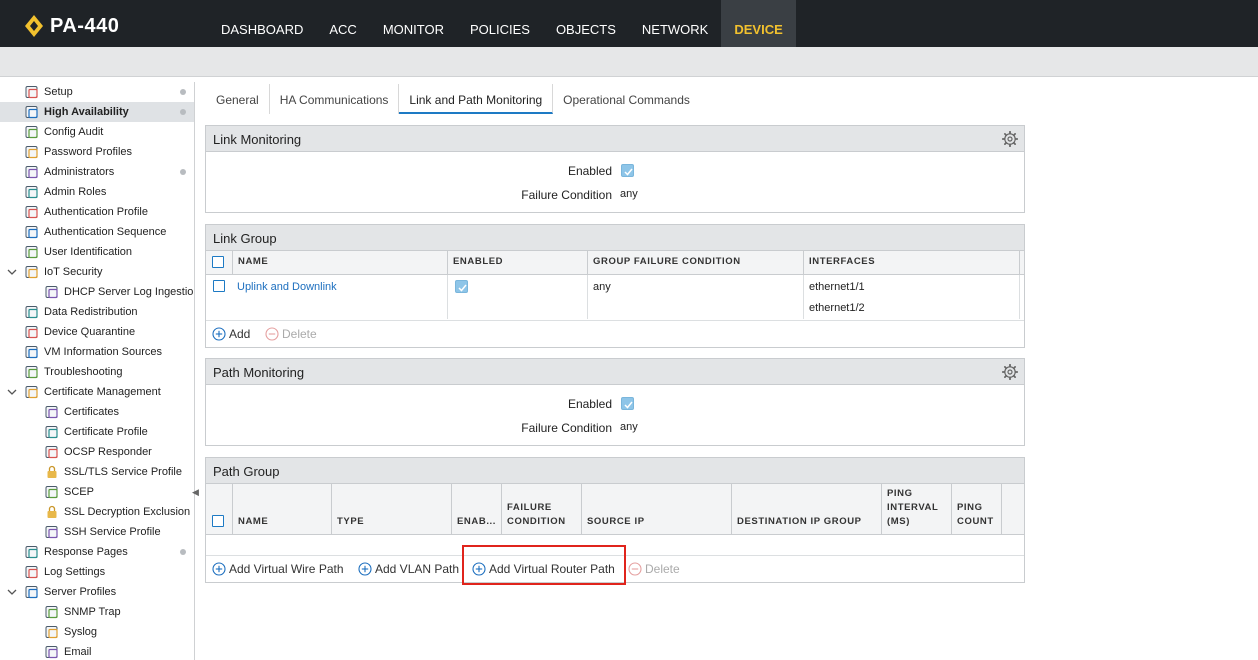 The image size is (1258, 660). What do you see at coordinates (81, 632) in the screenshot?
I see `sidebar-item-label: Syslog` at bounding box center [81, 632].